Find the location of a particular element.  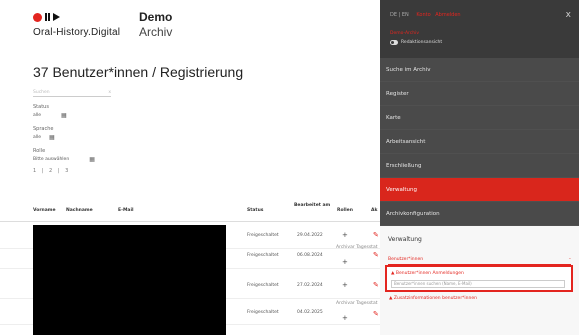

brand-title: Demo is located at coordinates (156, 17).